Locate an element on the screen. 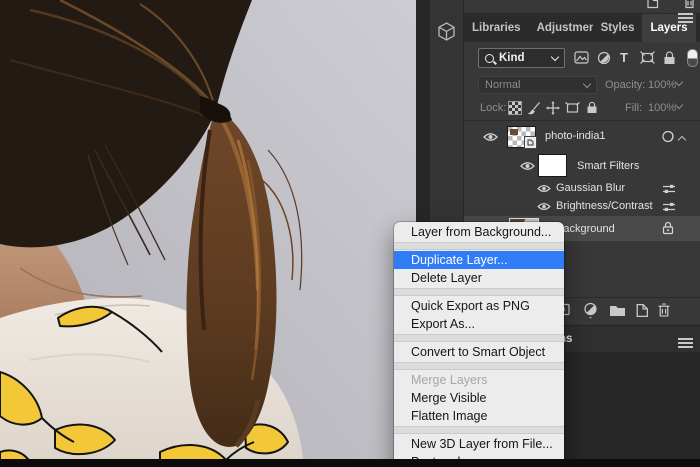 The height and width of the screenshot is (467, 700). smart-filters-mask-thumbnail is located at coordinates (552, 165).